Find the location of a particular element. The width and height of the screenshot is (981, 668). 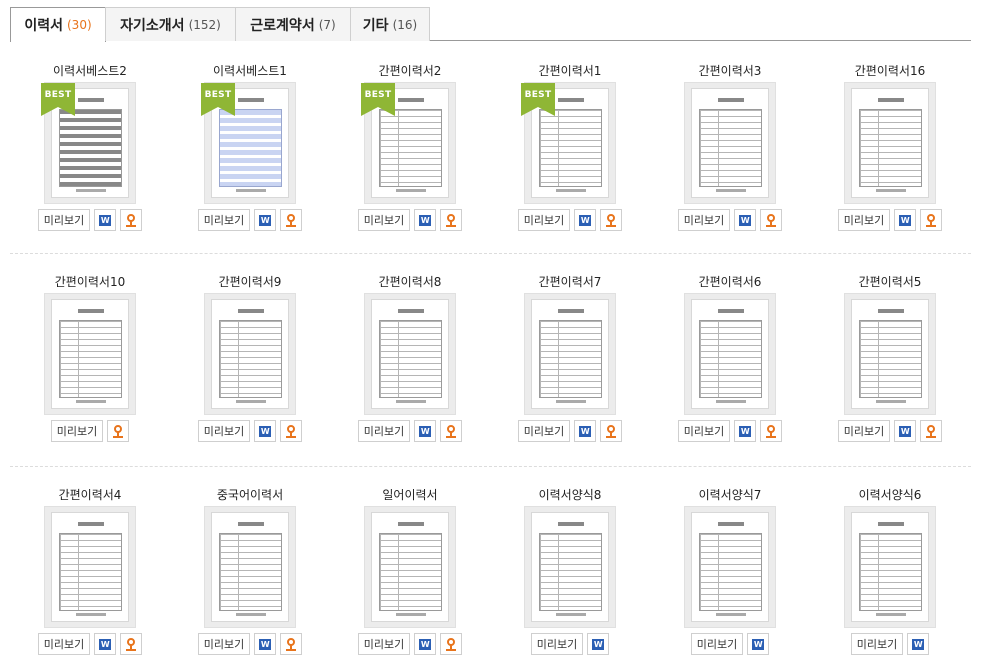

template-actions: 미리보기 W is located at coordinates (730, 644).